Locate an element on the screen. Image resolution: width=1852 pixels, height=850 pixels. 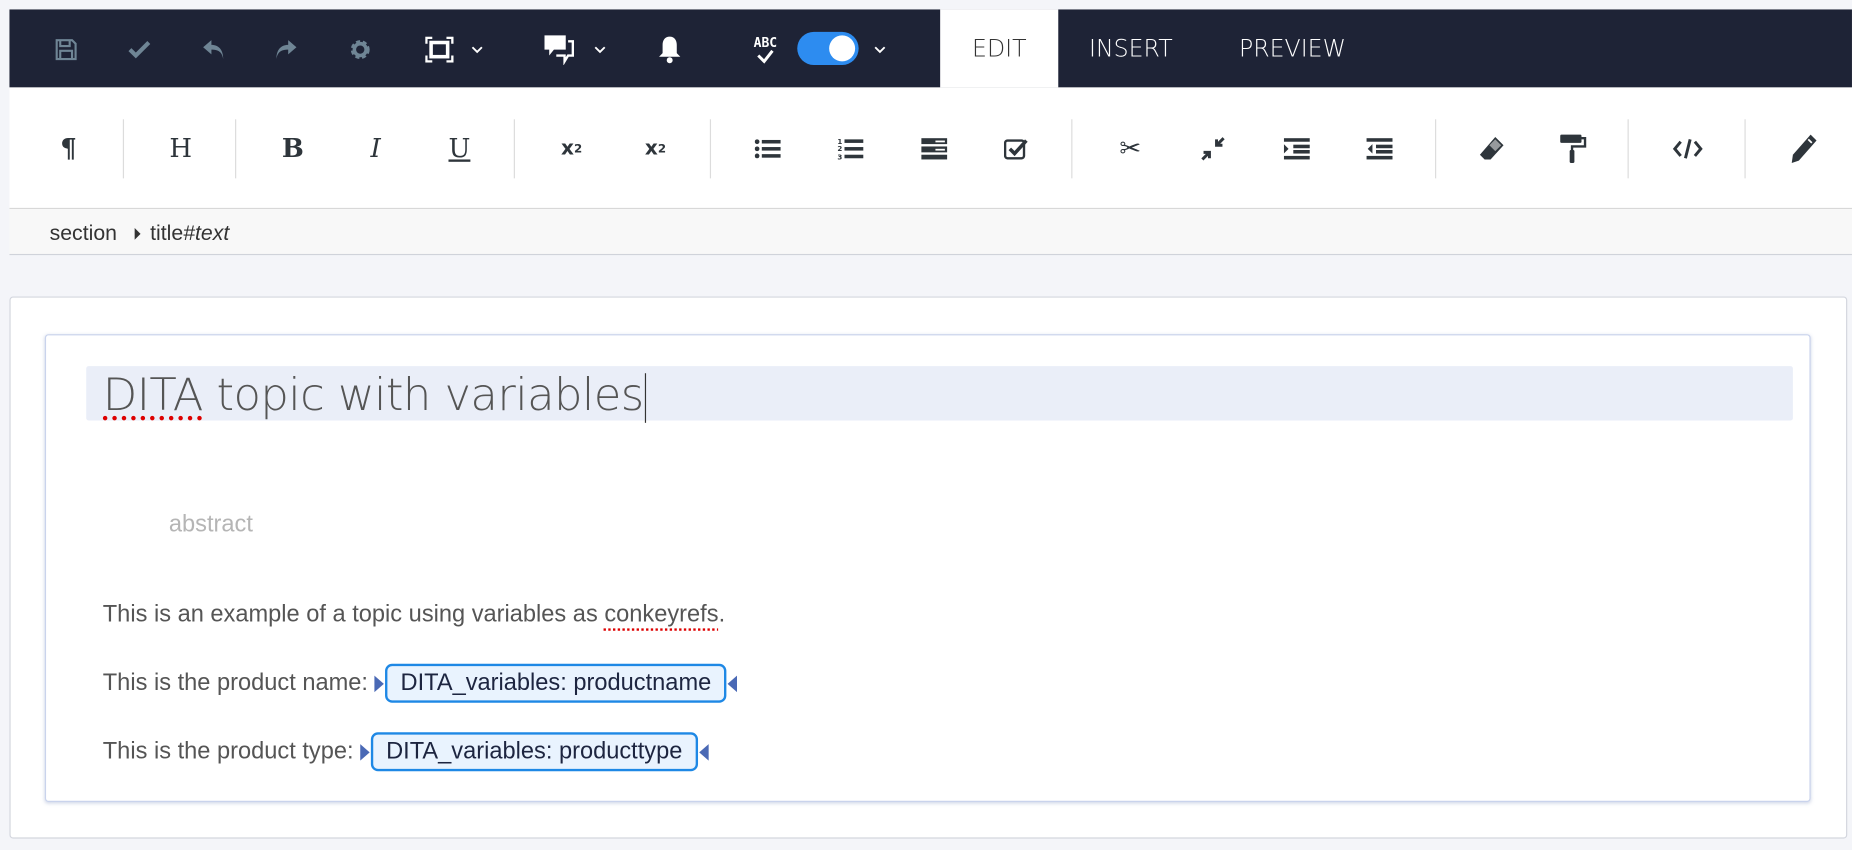
check-icon is located at coordinates (139, 49).